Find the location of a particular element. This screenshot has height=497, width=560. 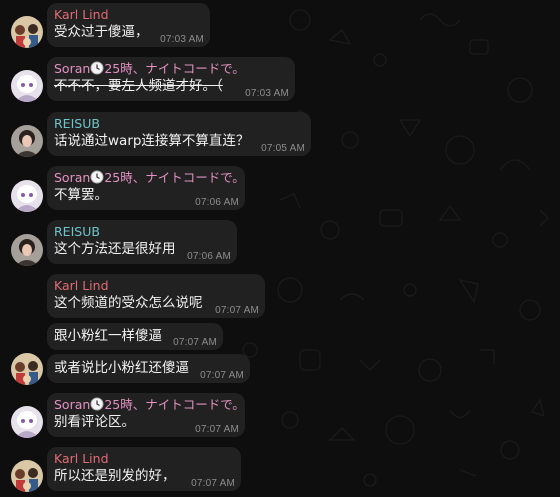

message-bubble: Soran 25時、ナイトコードで。 不算罢。 07:06 AM is located at coordinates (146, 188).